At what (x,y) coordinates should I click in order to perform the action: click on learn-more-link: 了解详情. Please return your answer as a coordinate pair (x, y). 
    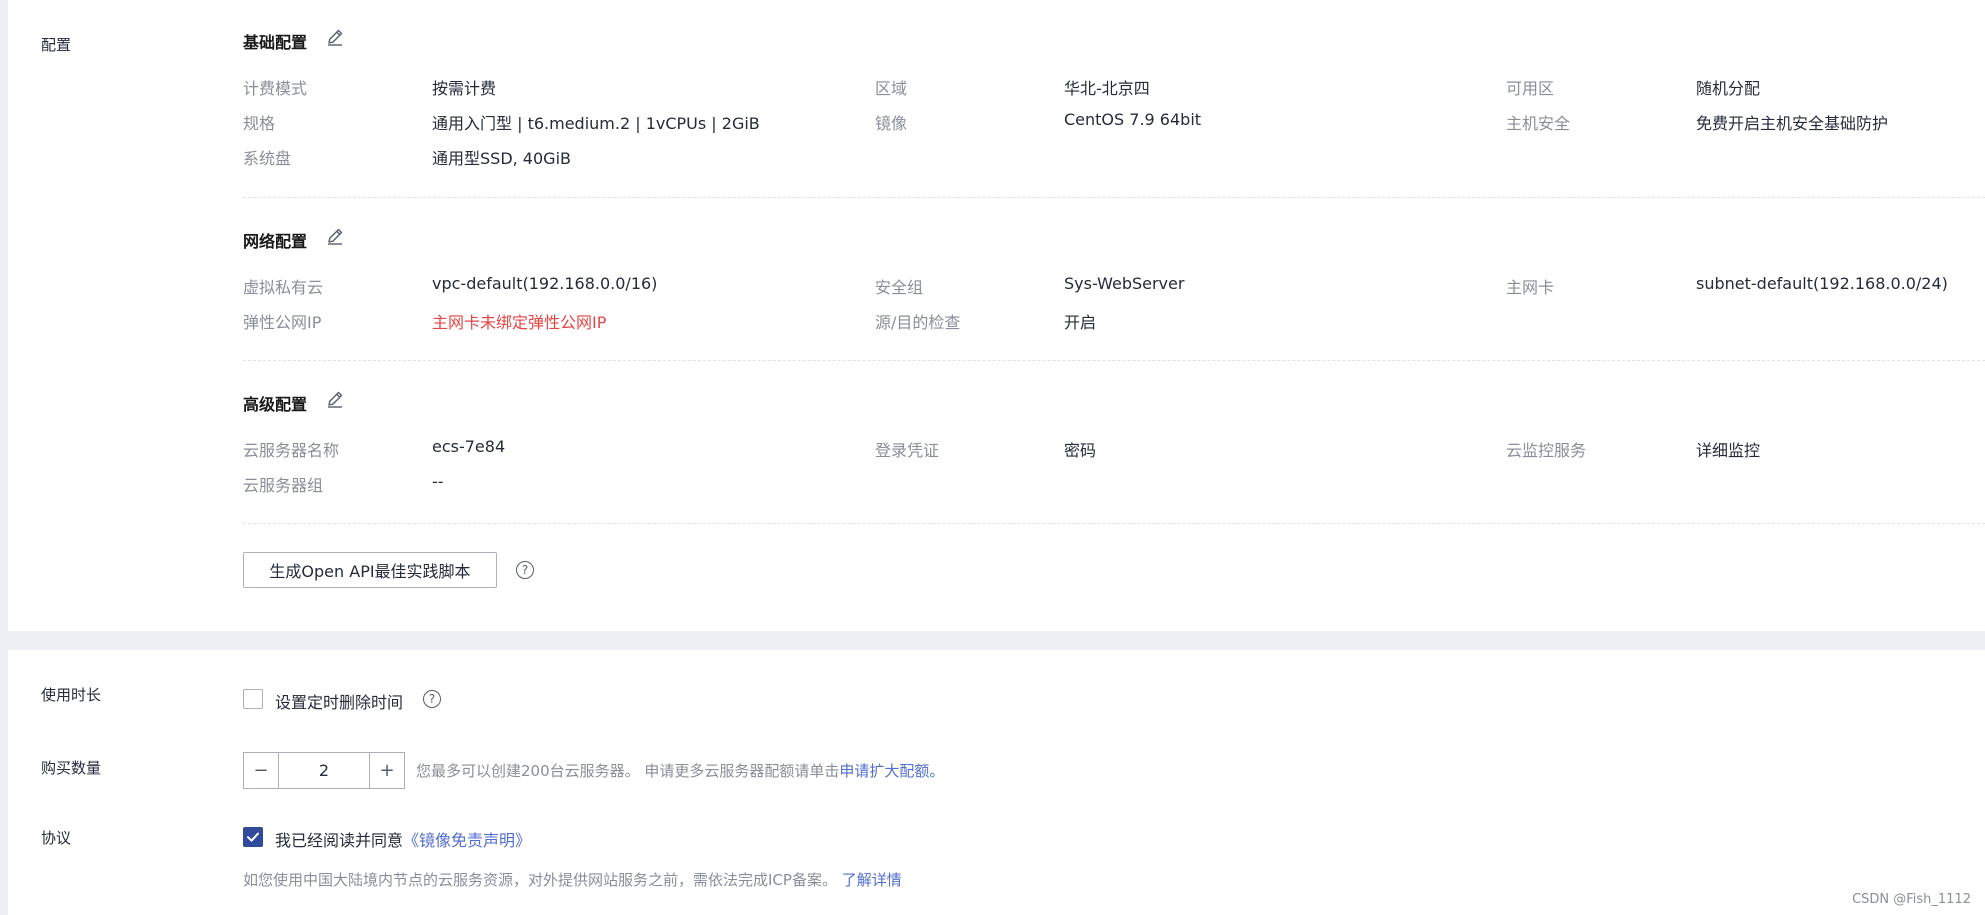
    Looking at the image, I should click on (872, 880).